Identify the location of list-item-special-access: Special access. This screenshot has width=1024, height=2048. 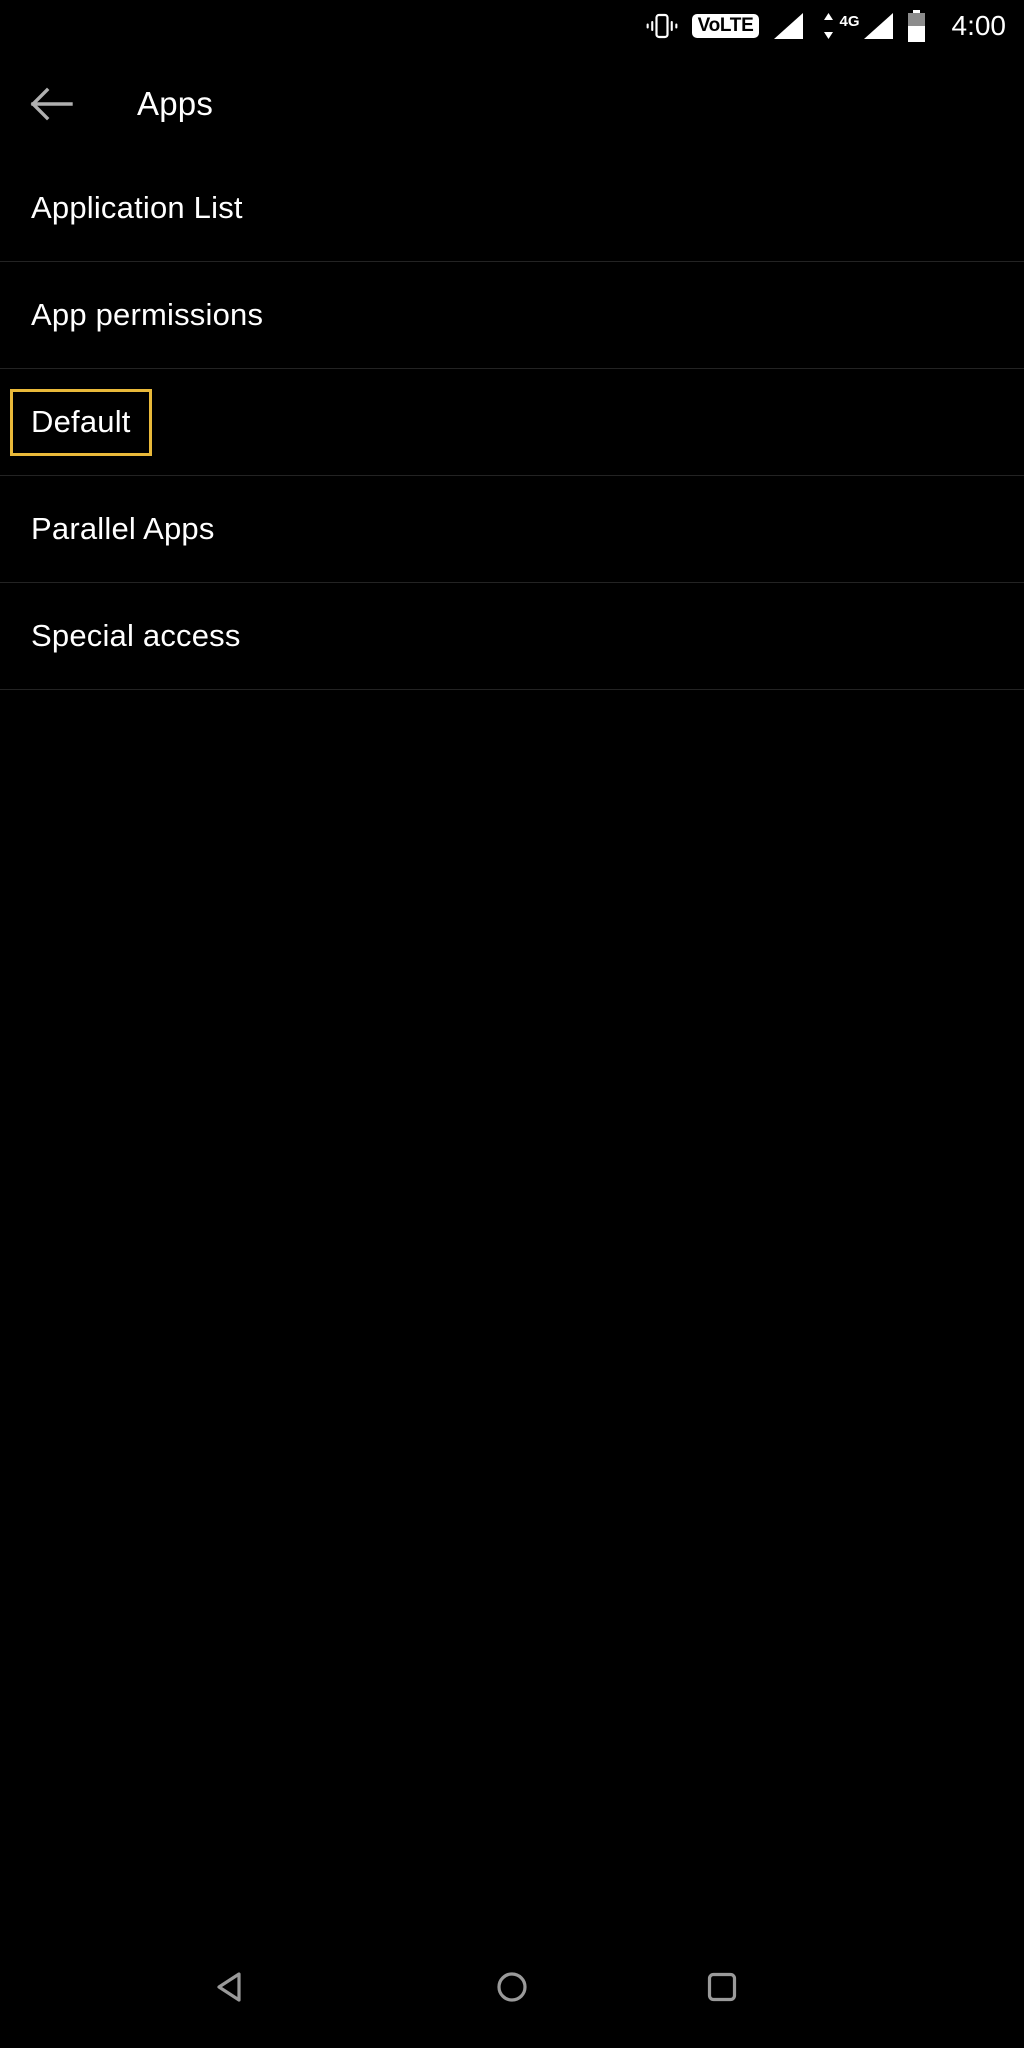
(512, 636).